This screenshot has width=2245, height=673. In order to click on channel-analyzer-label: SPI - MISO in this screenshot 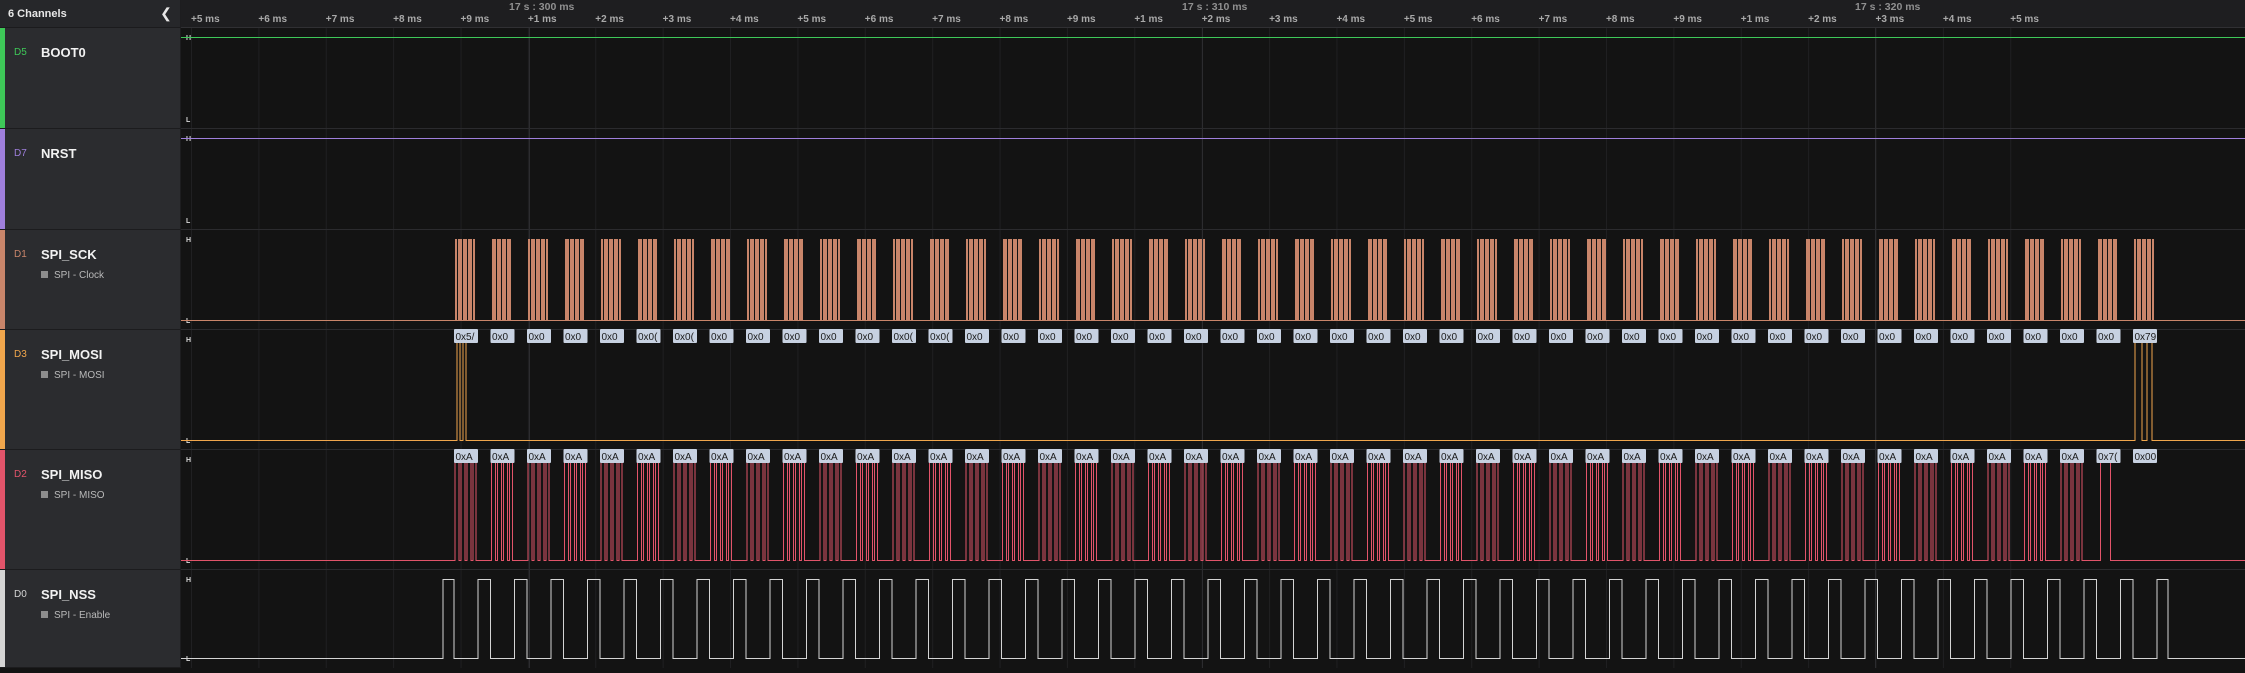, I will do `click(73, 495)`.